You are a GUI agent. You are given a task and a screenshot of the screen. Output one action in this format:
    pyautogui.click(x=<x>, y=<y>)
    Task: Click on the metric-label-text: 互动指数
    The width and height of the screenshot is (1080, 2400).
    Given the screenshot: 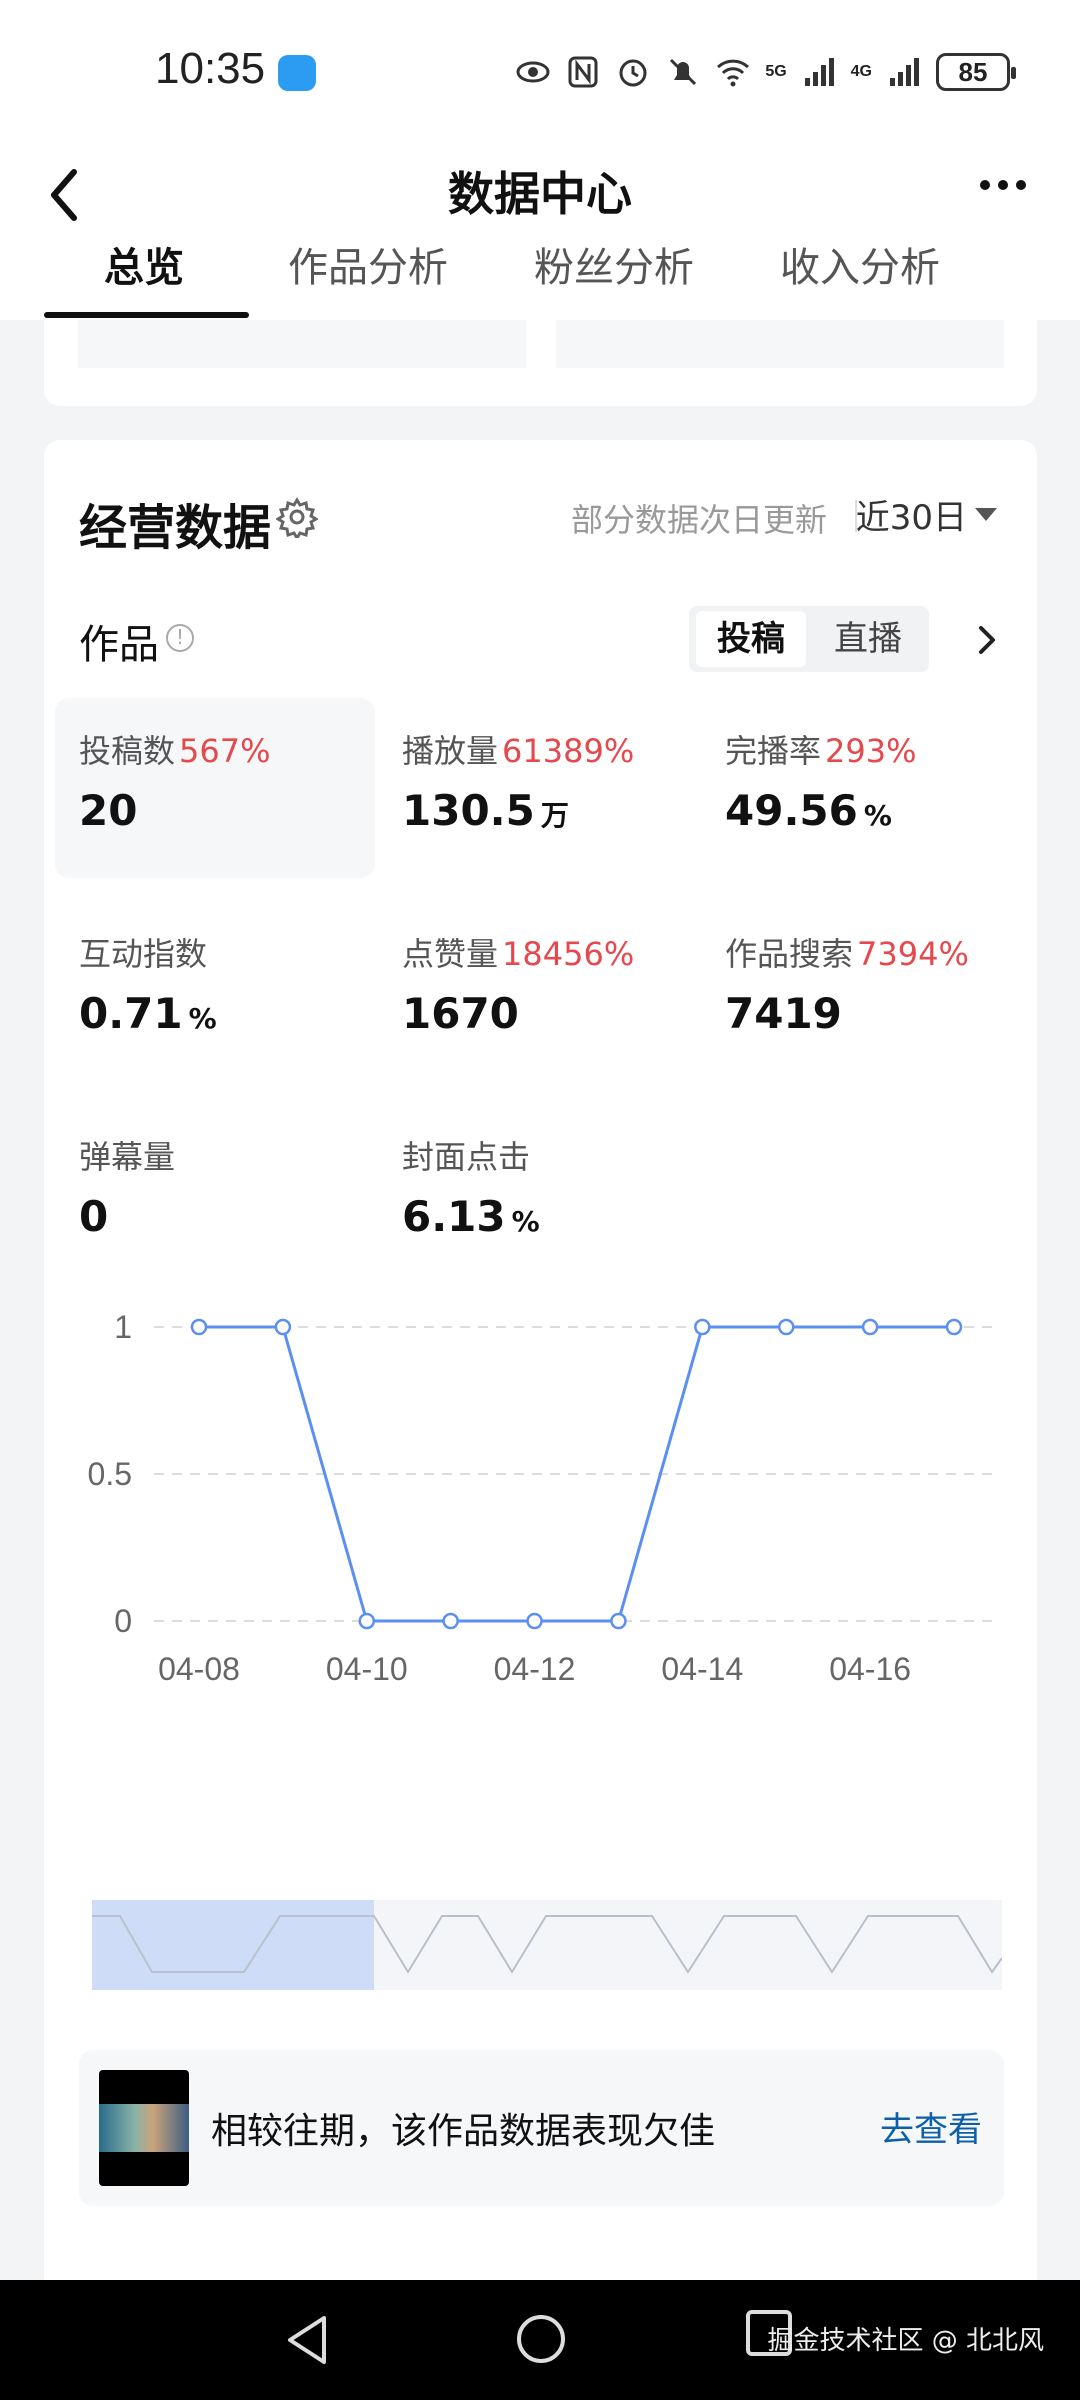 What is the action you would take?
    pyautogui.click(x=143, y=954)
    